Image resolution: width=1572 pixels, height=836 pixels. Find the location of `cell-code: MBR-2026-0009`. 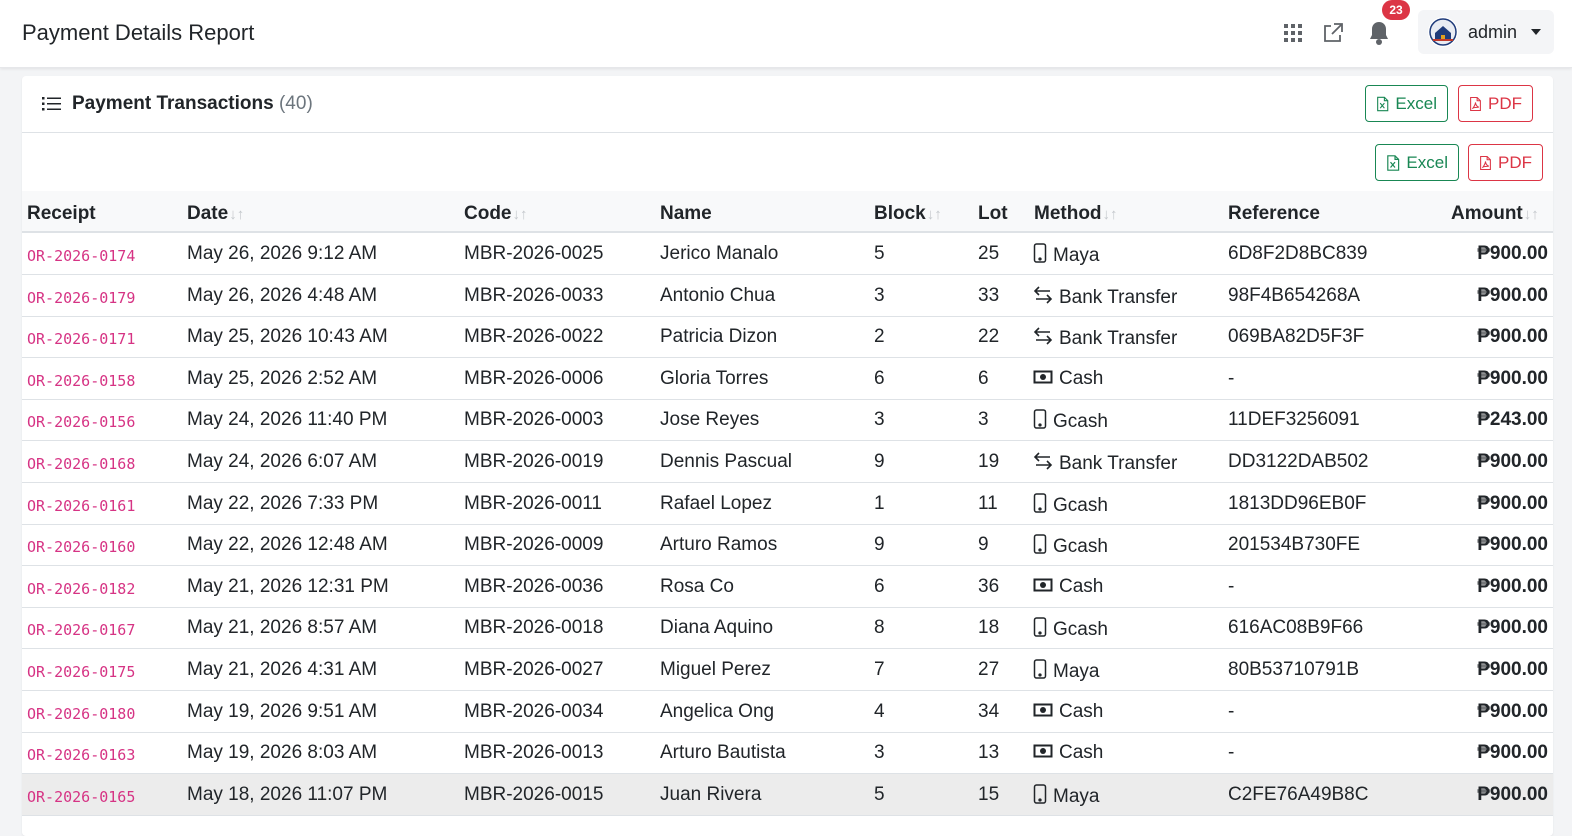

cell-code: MBR-2026-0009 is located at coordinates (534, 545).